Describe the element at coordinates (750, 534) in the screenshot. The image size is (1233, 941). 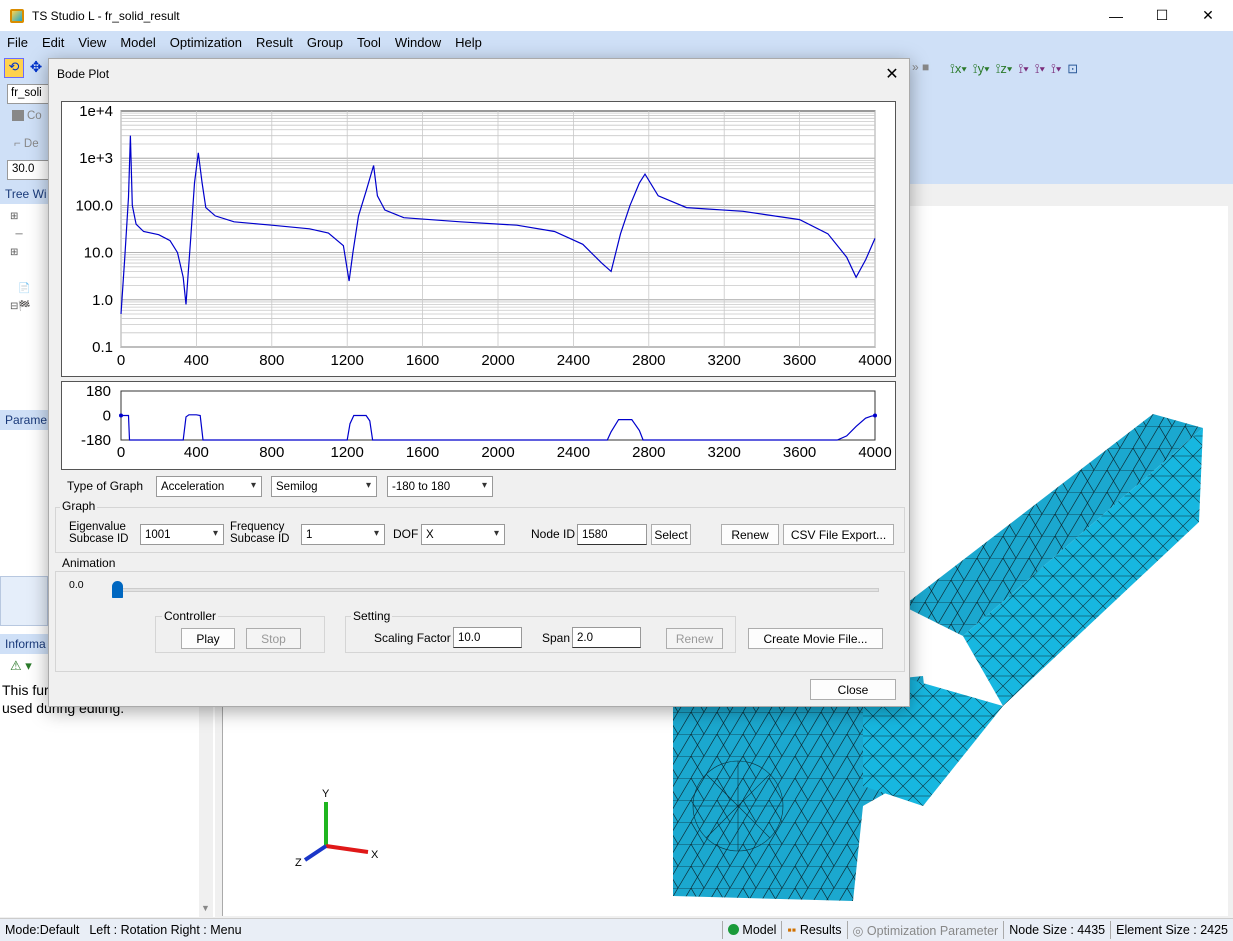
I see `renew-button: Renew` at that location.